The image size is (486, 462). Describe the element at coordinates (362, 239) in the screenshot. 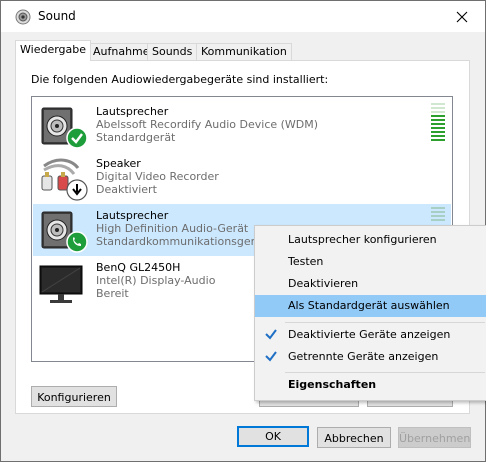

I see `menu-item-label: Lautsprecher konfigurieren` at that location.